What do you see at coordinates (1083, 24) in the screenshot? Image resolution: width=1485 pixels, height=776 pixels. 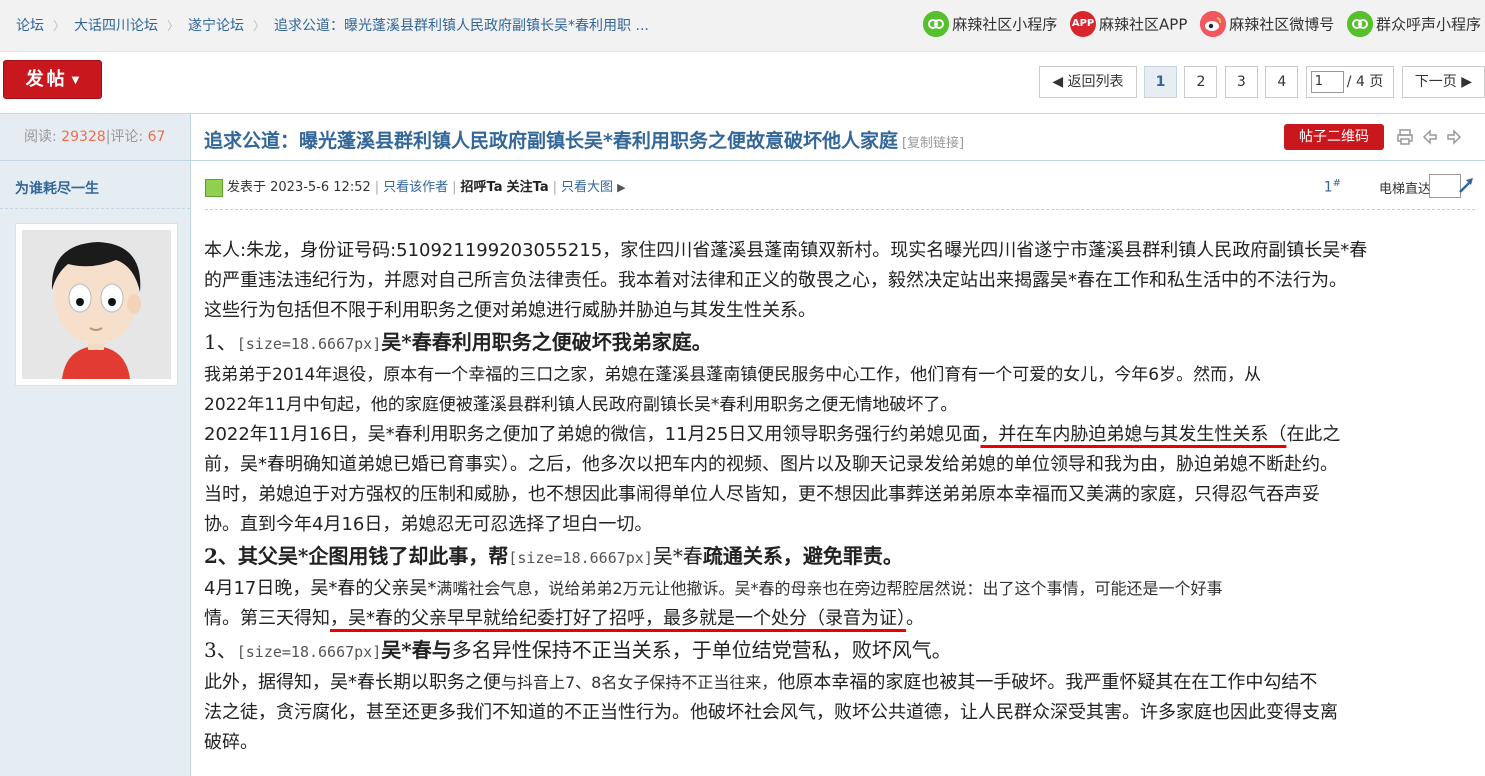 I see `app-icon: APP` at bounding box center [1083, 24].